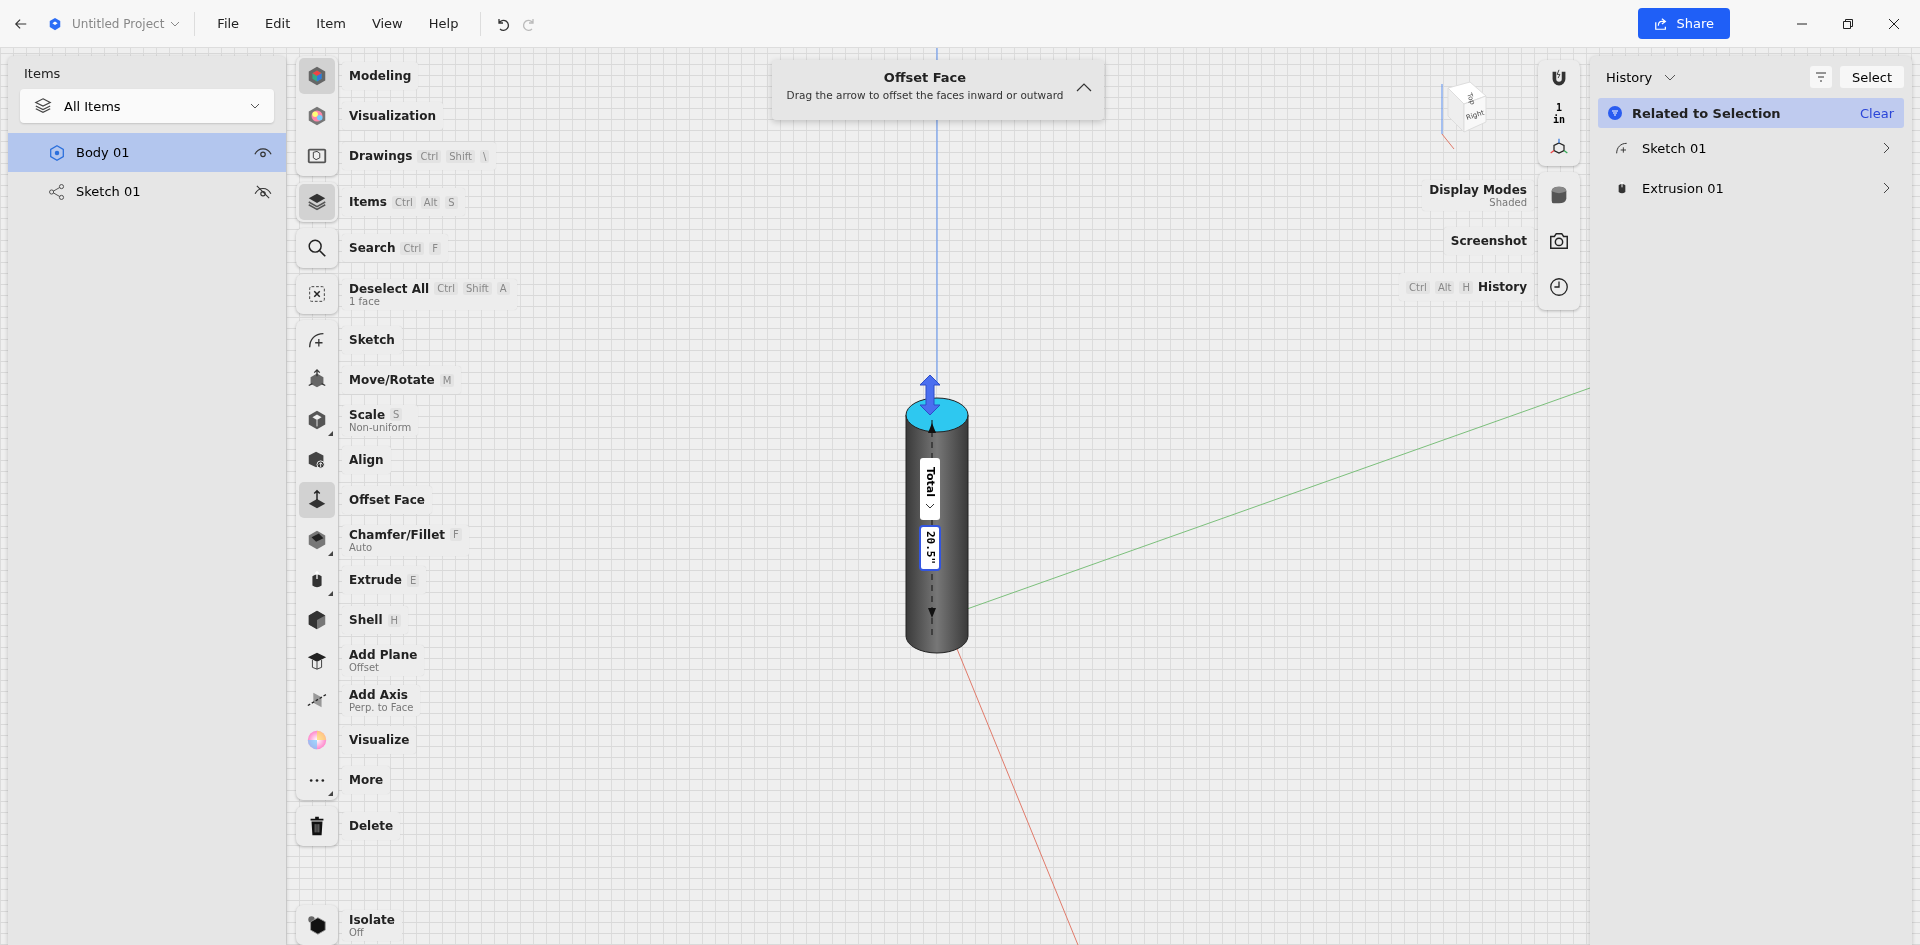  What do you see at coordinates (1848, 23) in the screenshot?
I see `restore-icon` at bounding box center [1848, 23].